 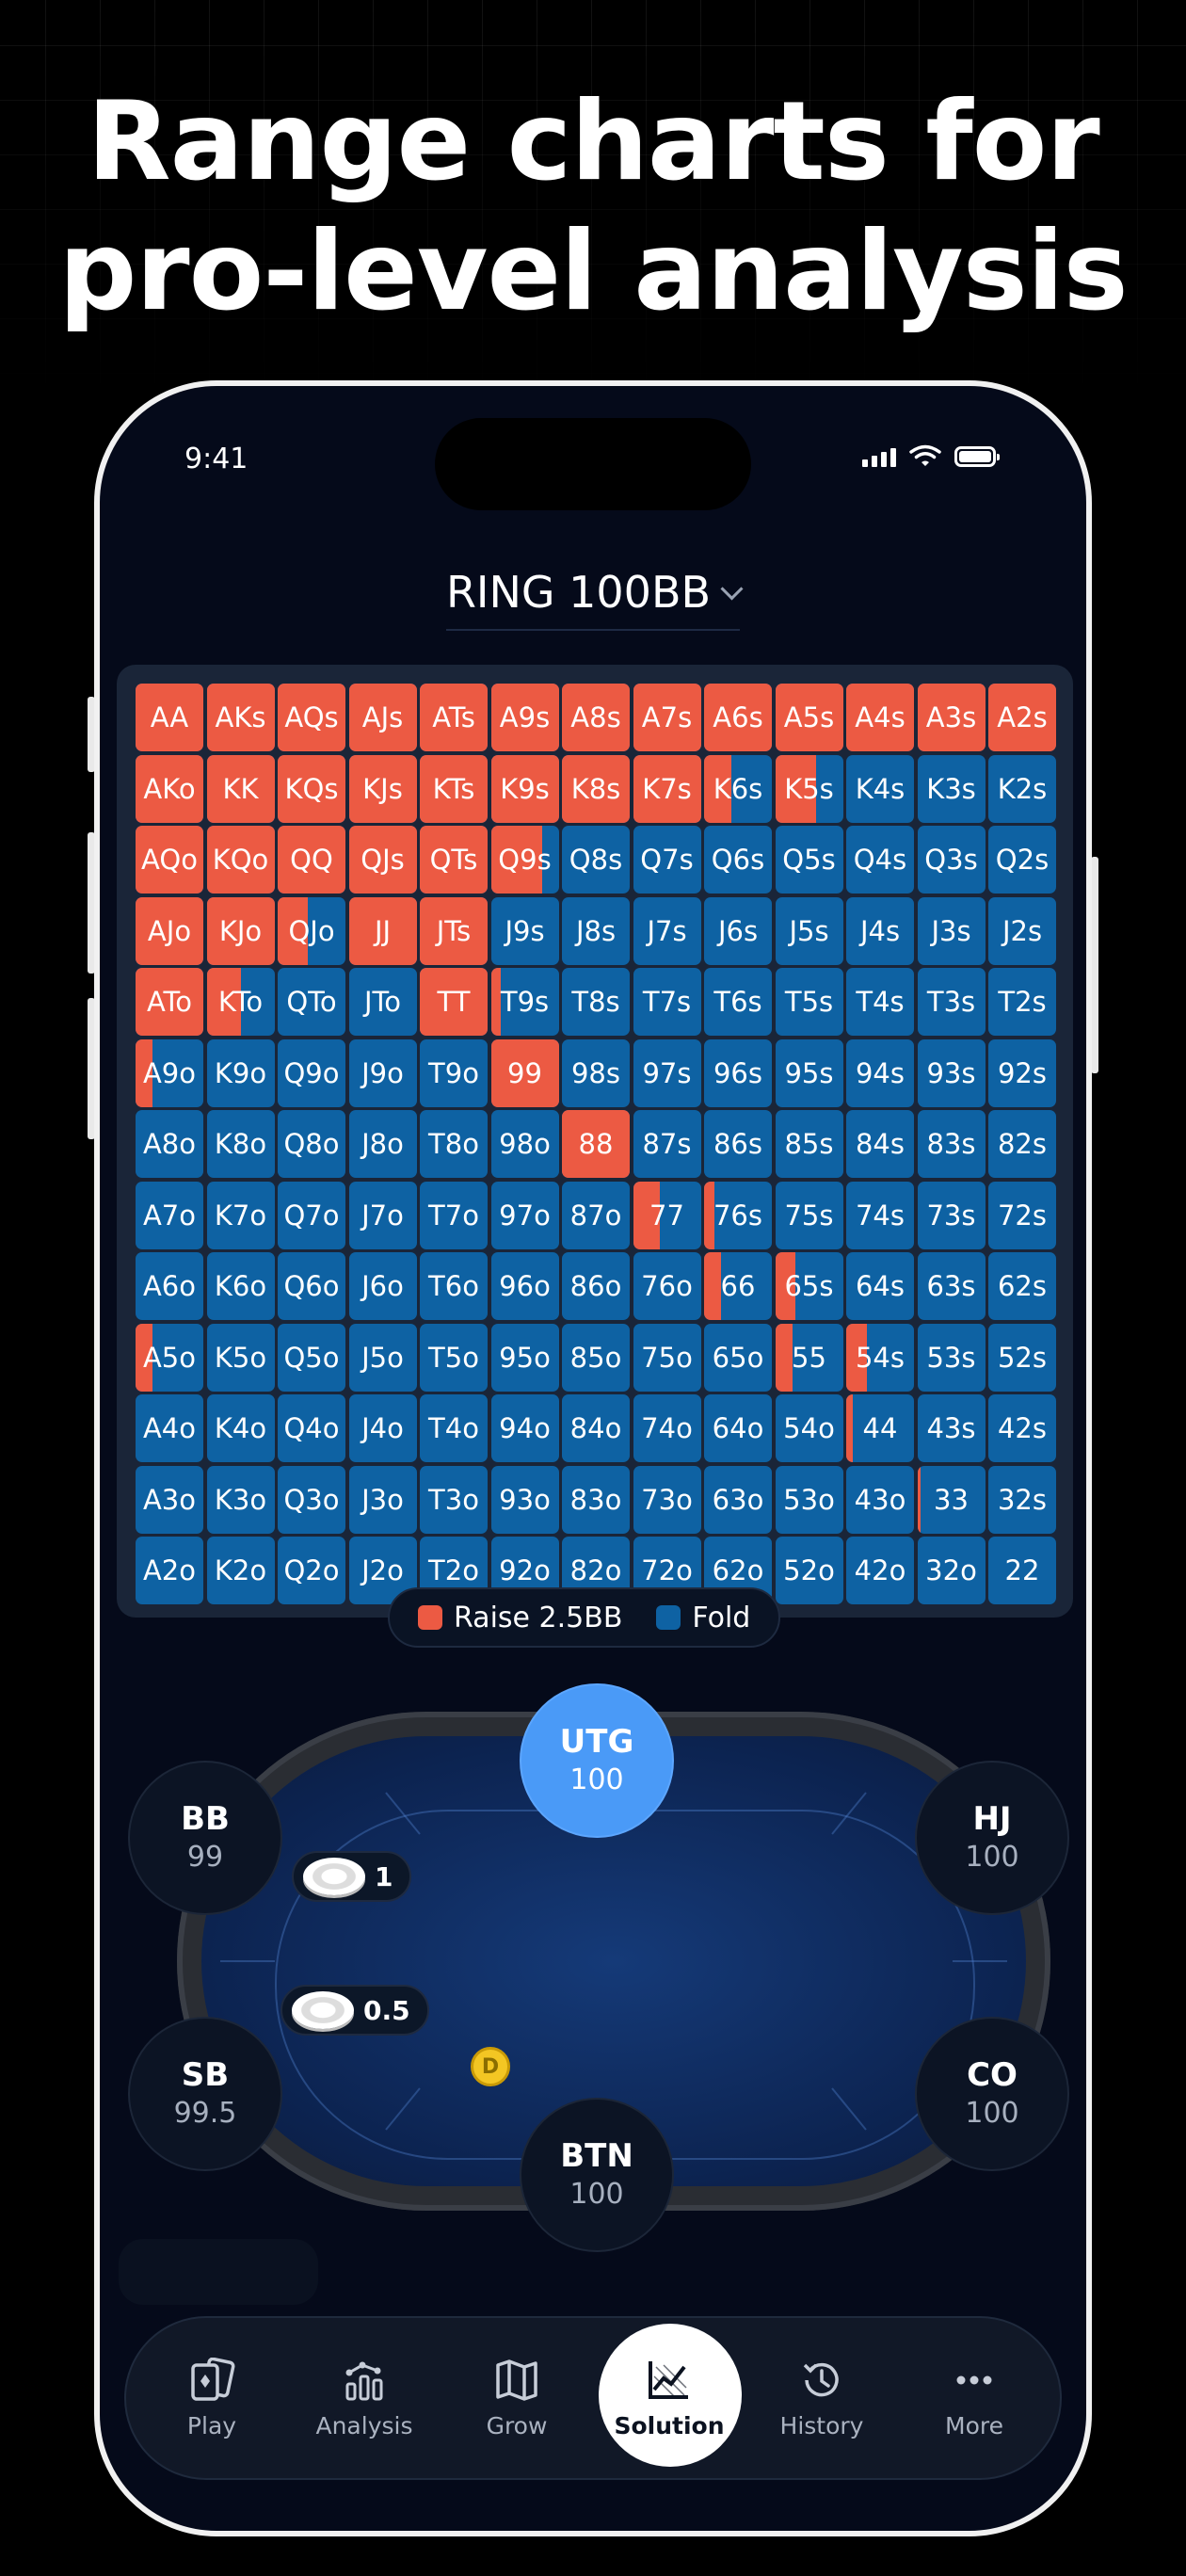 I want to click on range-cell: T6s, so click(x=738, y=1002).